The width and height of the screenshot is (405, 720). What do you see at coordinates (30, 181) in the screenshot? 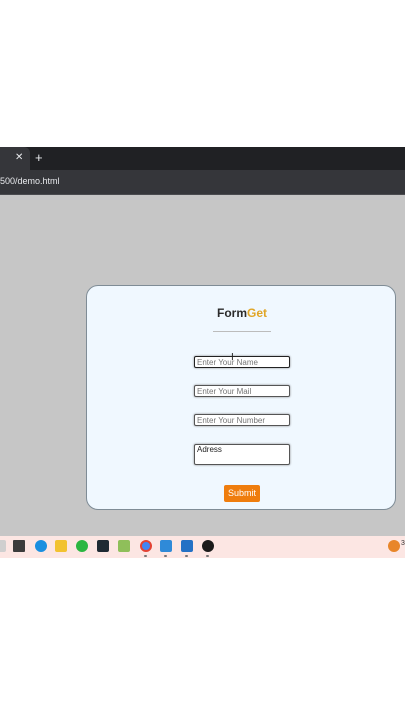
I see `url-text: 500/demo.html` at bounding box center [30, 181].